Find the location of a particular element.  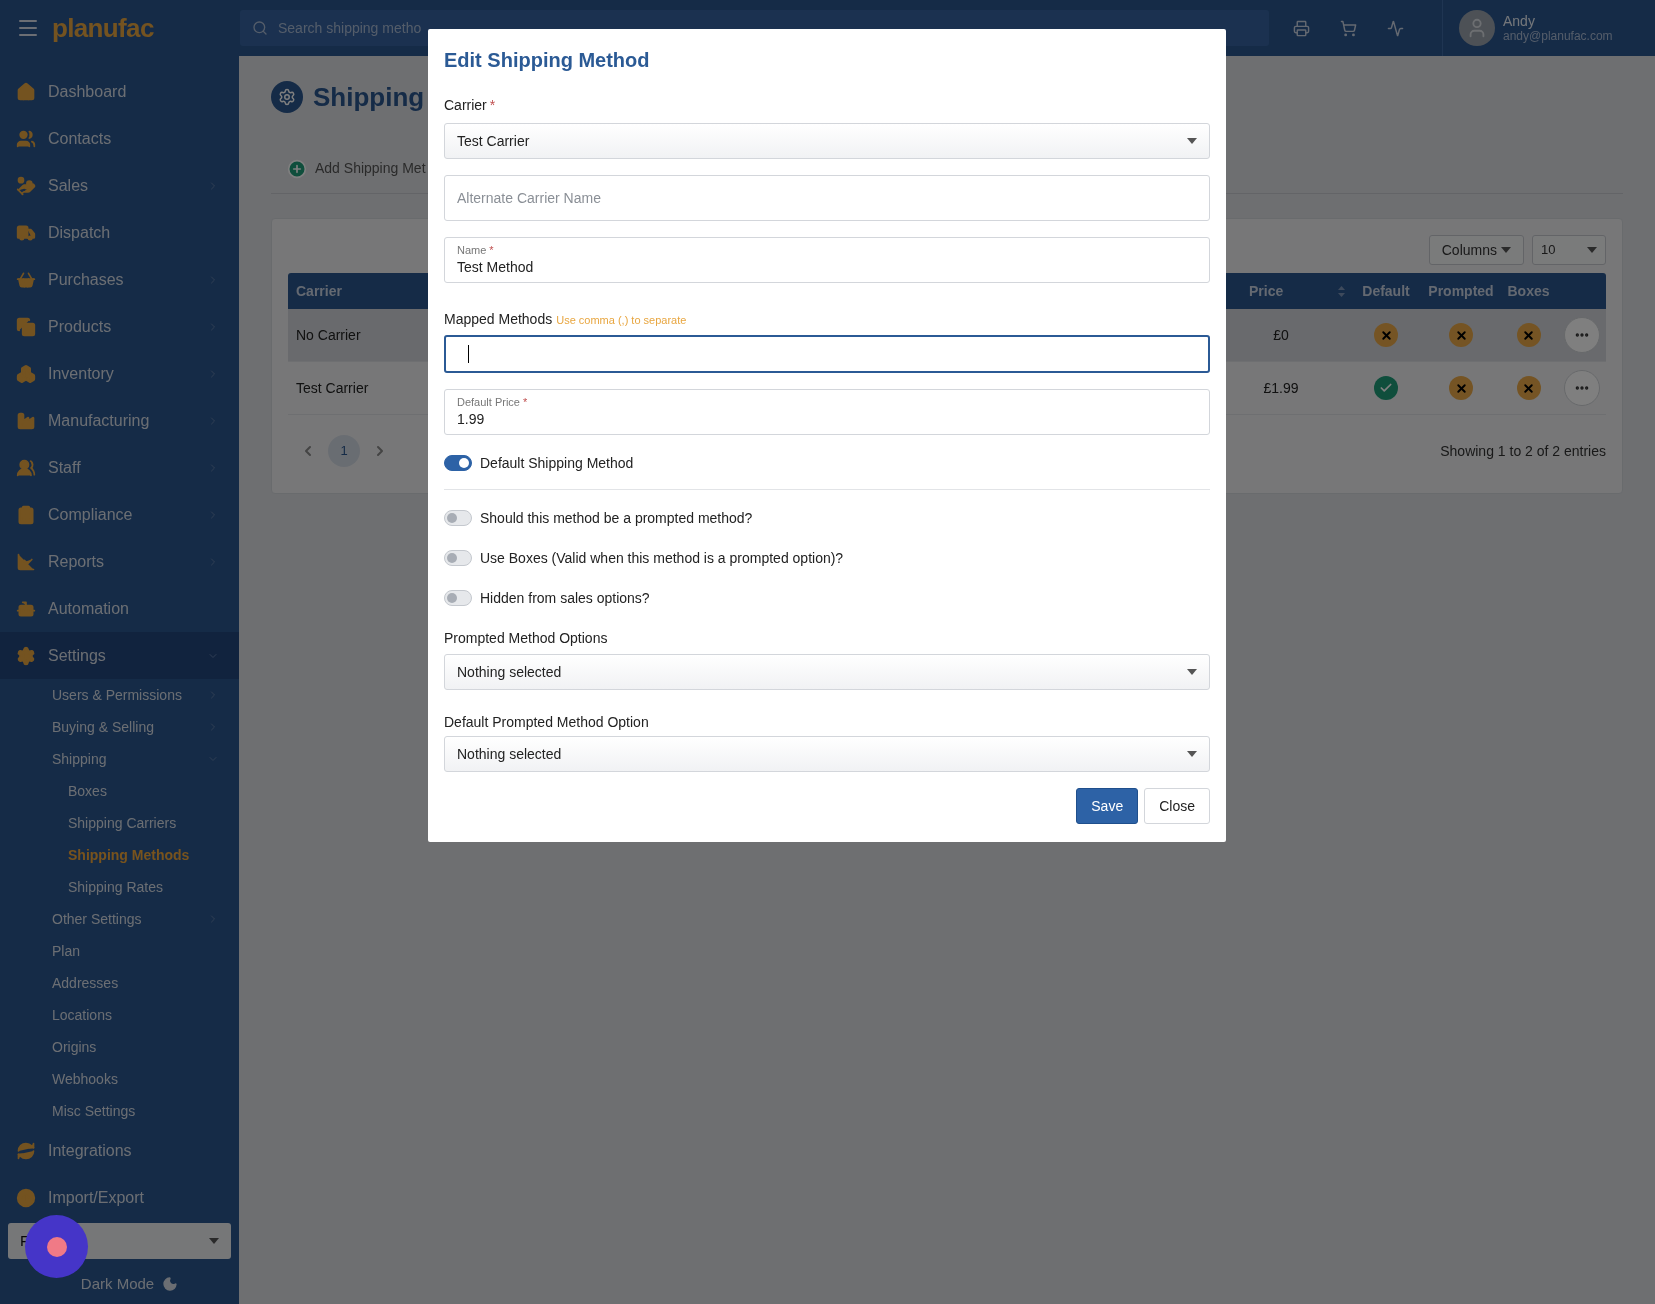

field-hint: Use comma (,) to separate is located at coordinates (621, 320).